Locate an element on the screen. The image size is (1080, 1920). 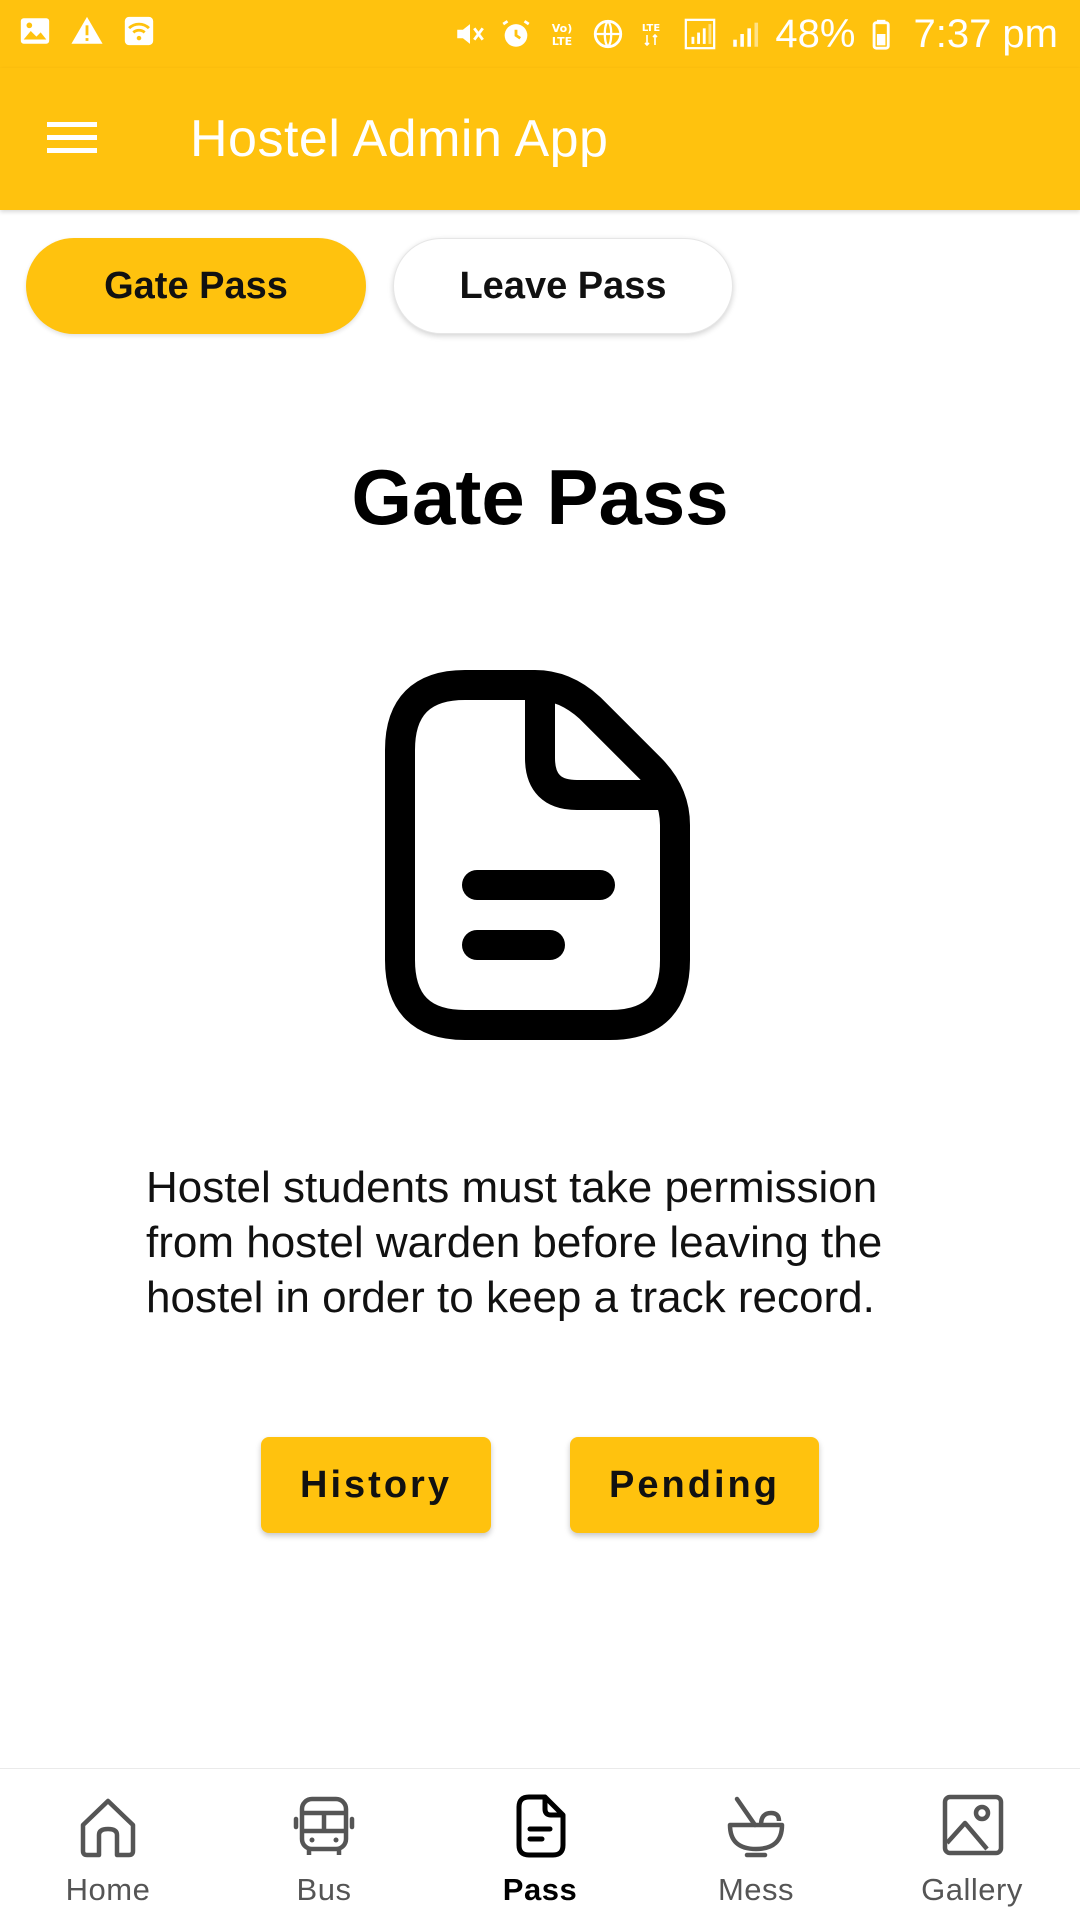
bottom-navigation: Home Bus Pass Mess Gallery is located at coordinates (540, 1844).